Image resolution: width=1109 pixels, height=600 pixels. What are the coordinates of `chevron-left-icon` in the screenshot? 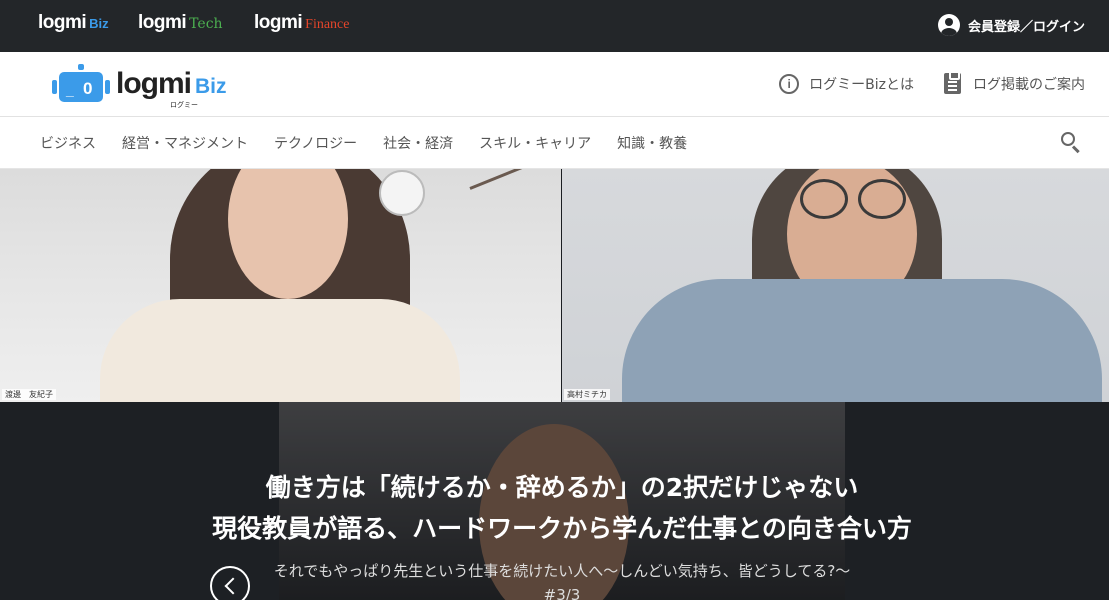 It's located at (230, 583).